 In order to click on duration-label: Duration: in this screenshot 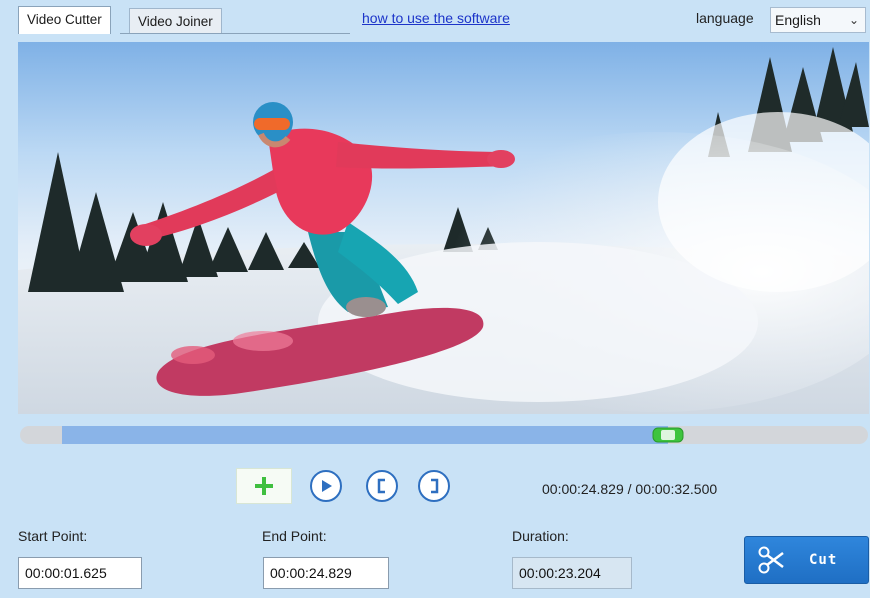, I will do `click(540, 536)`.